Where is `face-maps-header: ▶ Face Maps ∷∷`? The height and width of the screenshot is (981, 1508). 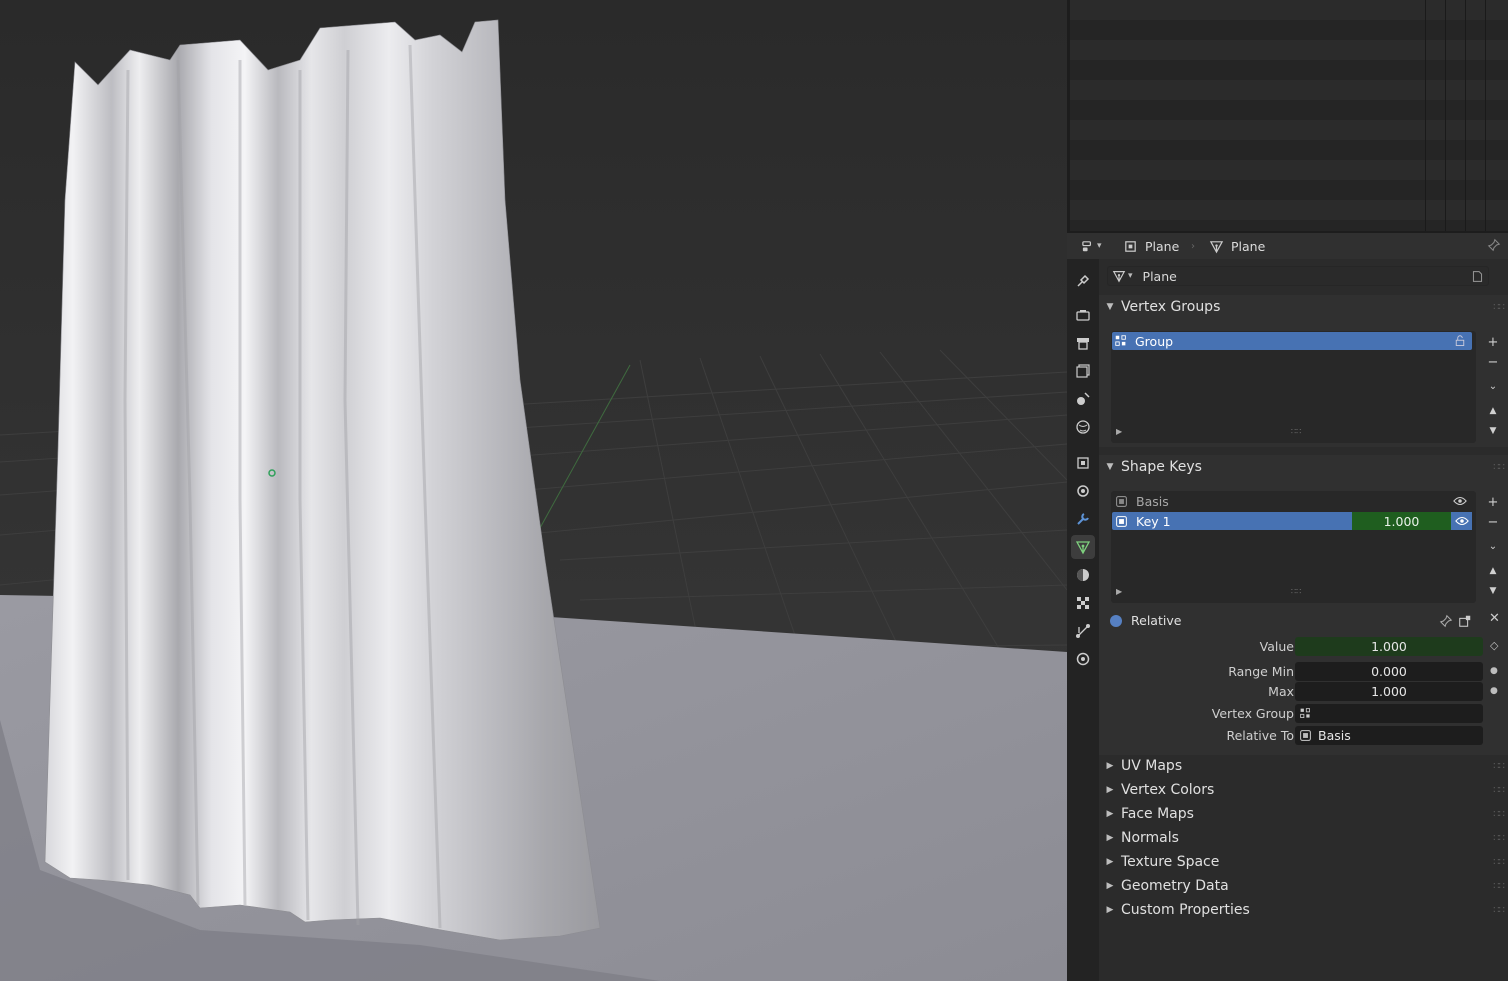 face-maps-header: ▶ Face Maps ∷∷ is located at coordinates (1303, 814).